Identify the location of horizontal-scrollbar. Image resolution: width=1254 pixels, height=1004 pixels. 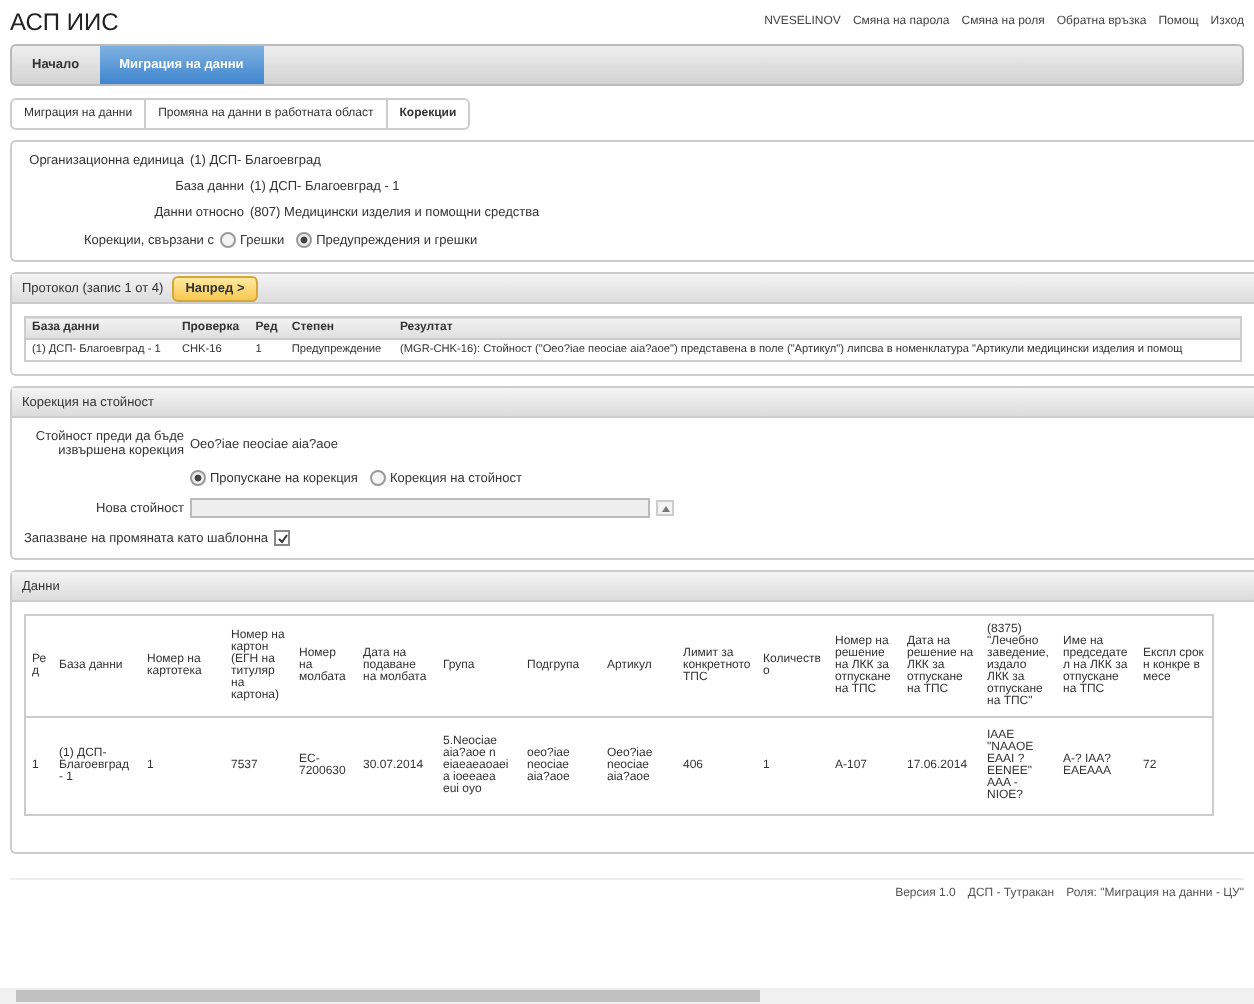
(627, 996).